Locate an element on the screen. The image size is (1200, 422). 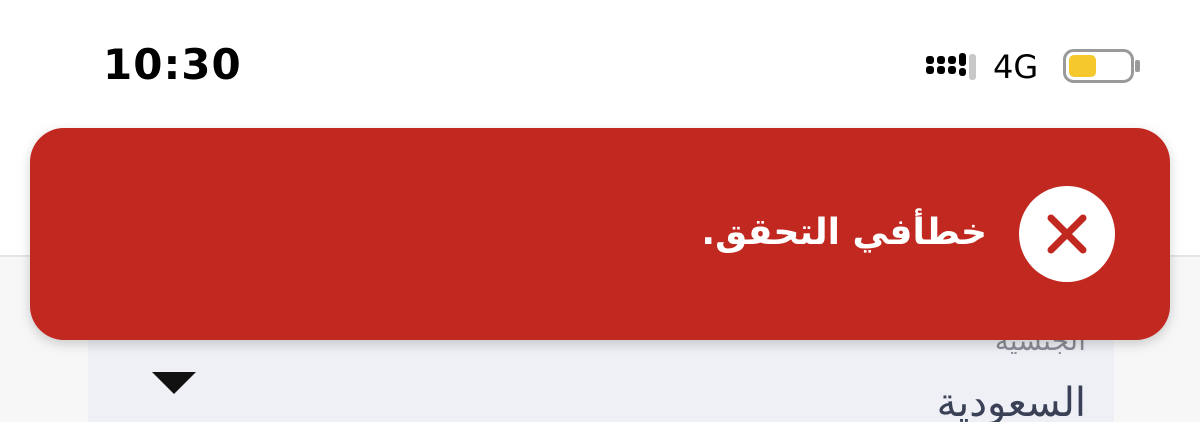
signal-bars-icon is located at coordinates (952, 67).